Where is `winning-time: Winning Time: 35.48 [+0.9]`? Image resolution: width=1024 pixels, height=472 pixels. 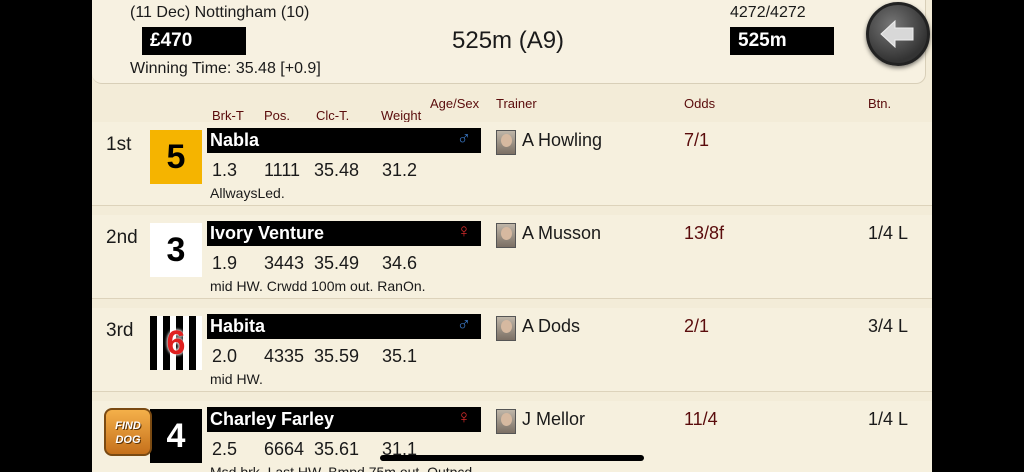
winning-time: Winning Time: 35.48 [+0.9] is located at coordinates (225, 68).